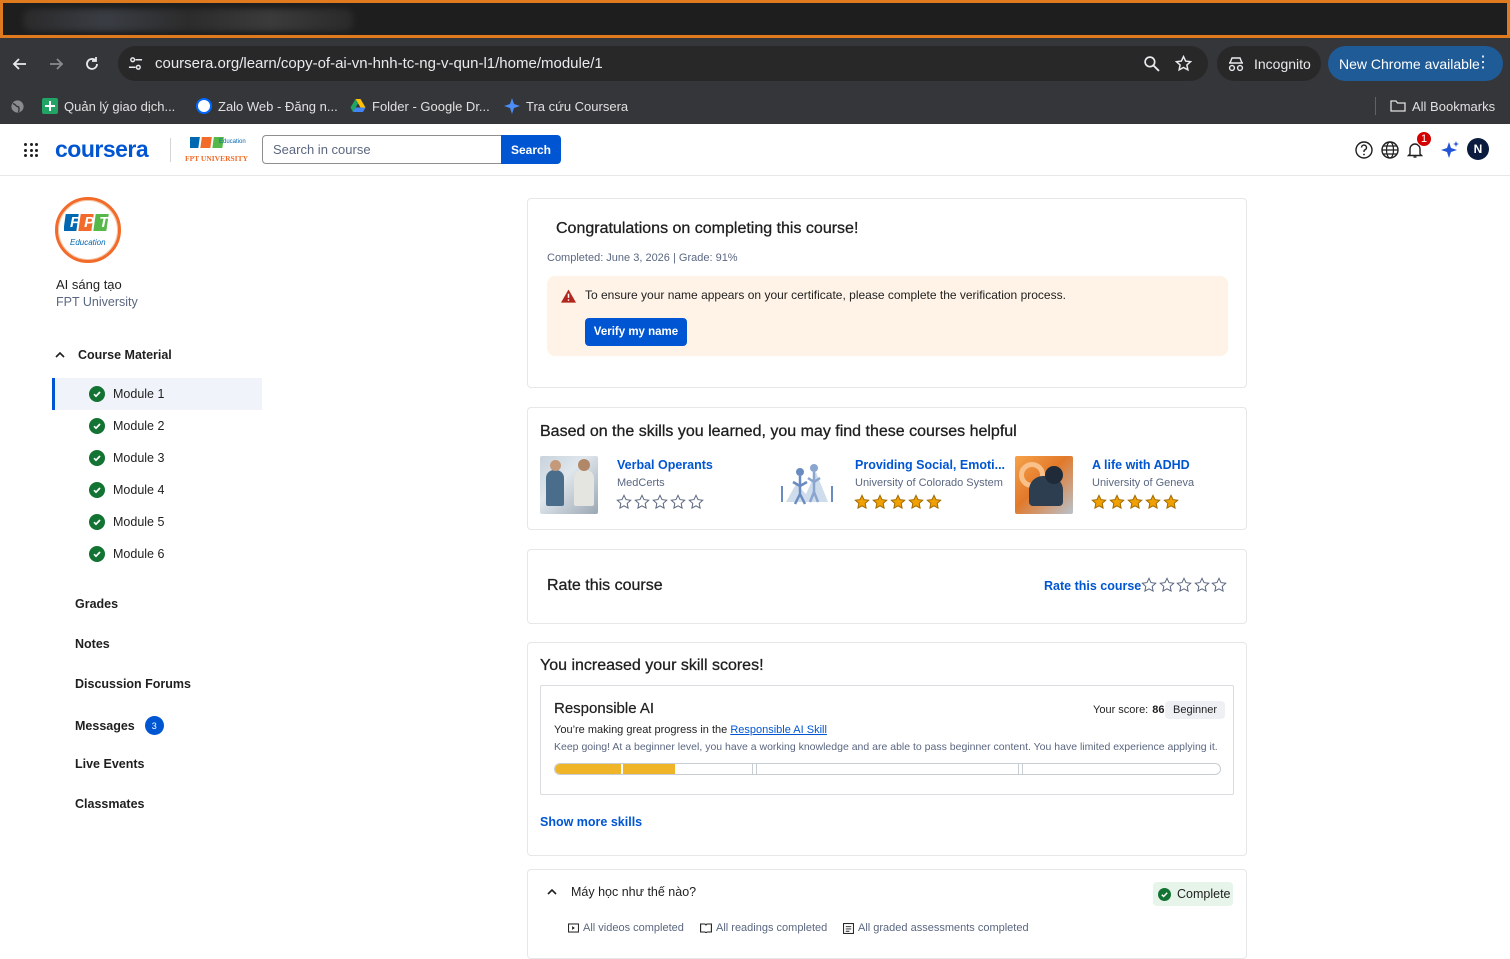 Image resolution: width=1510 pixels, height=959 pixels. Describe the element at coordinates (382, 149) in the screenshot. I see `search-input: Search in course` at that location.